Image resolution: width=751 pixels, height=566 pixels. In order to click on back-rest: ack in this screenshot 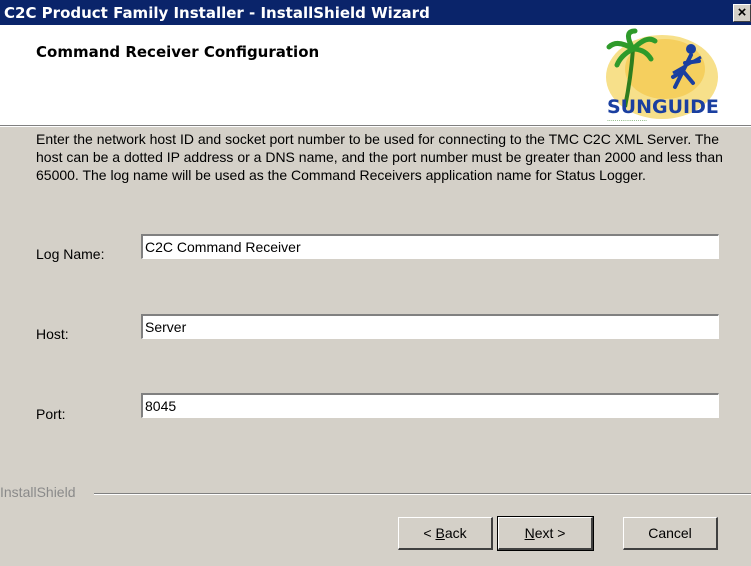, I will do `click(455, 533)`.